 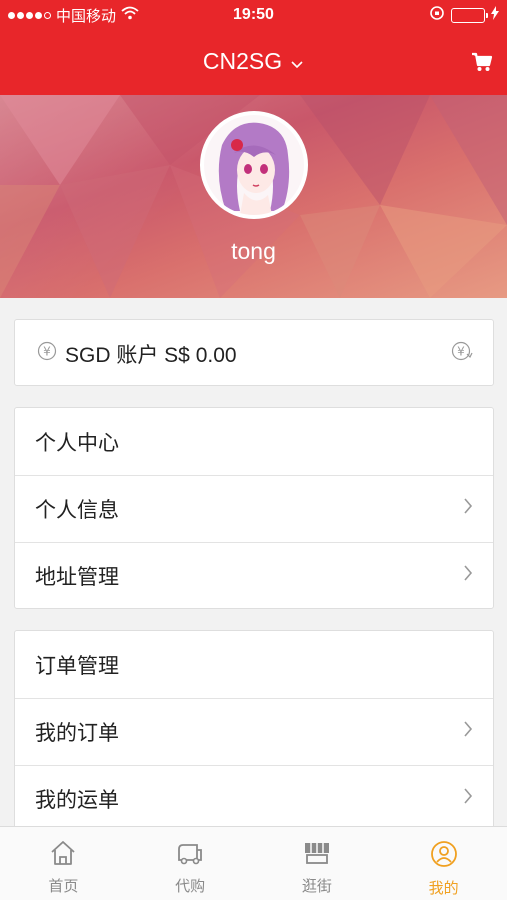 I want to click on menu-item-label: 我的订单, so click(x=77, y=733).